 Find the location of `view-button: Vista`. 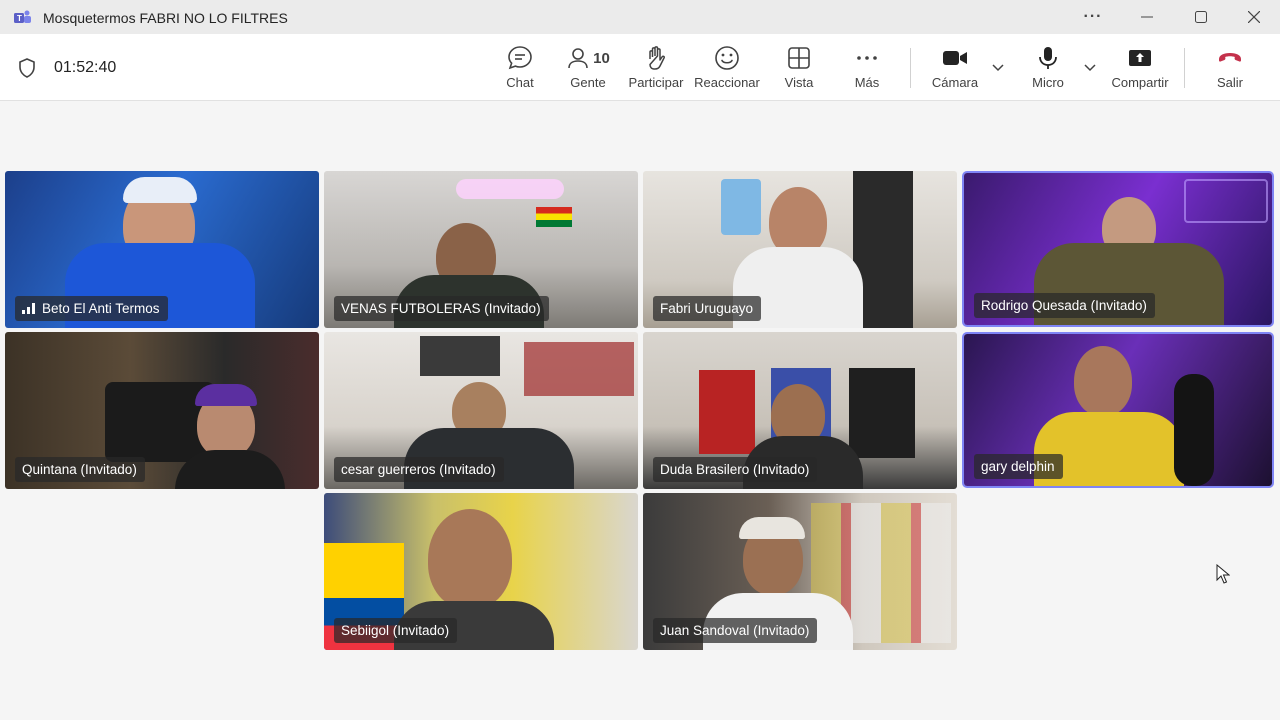

view-button: Vista is located at coordinates (799, 69).